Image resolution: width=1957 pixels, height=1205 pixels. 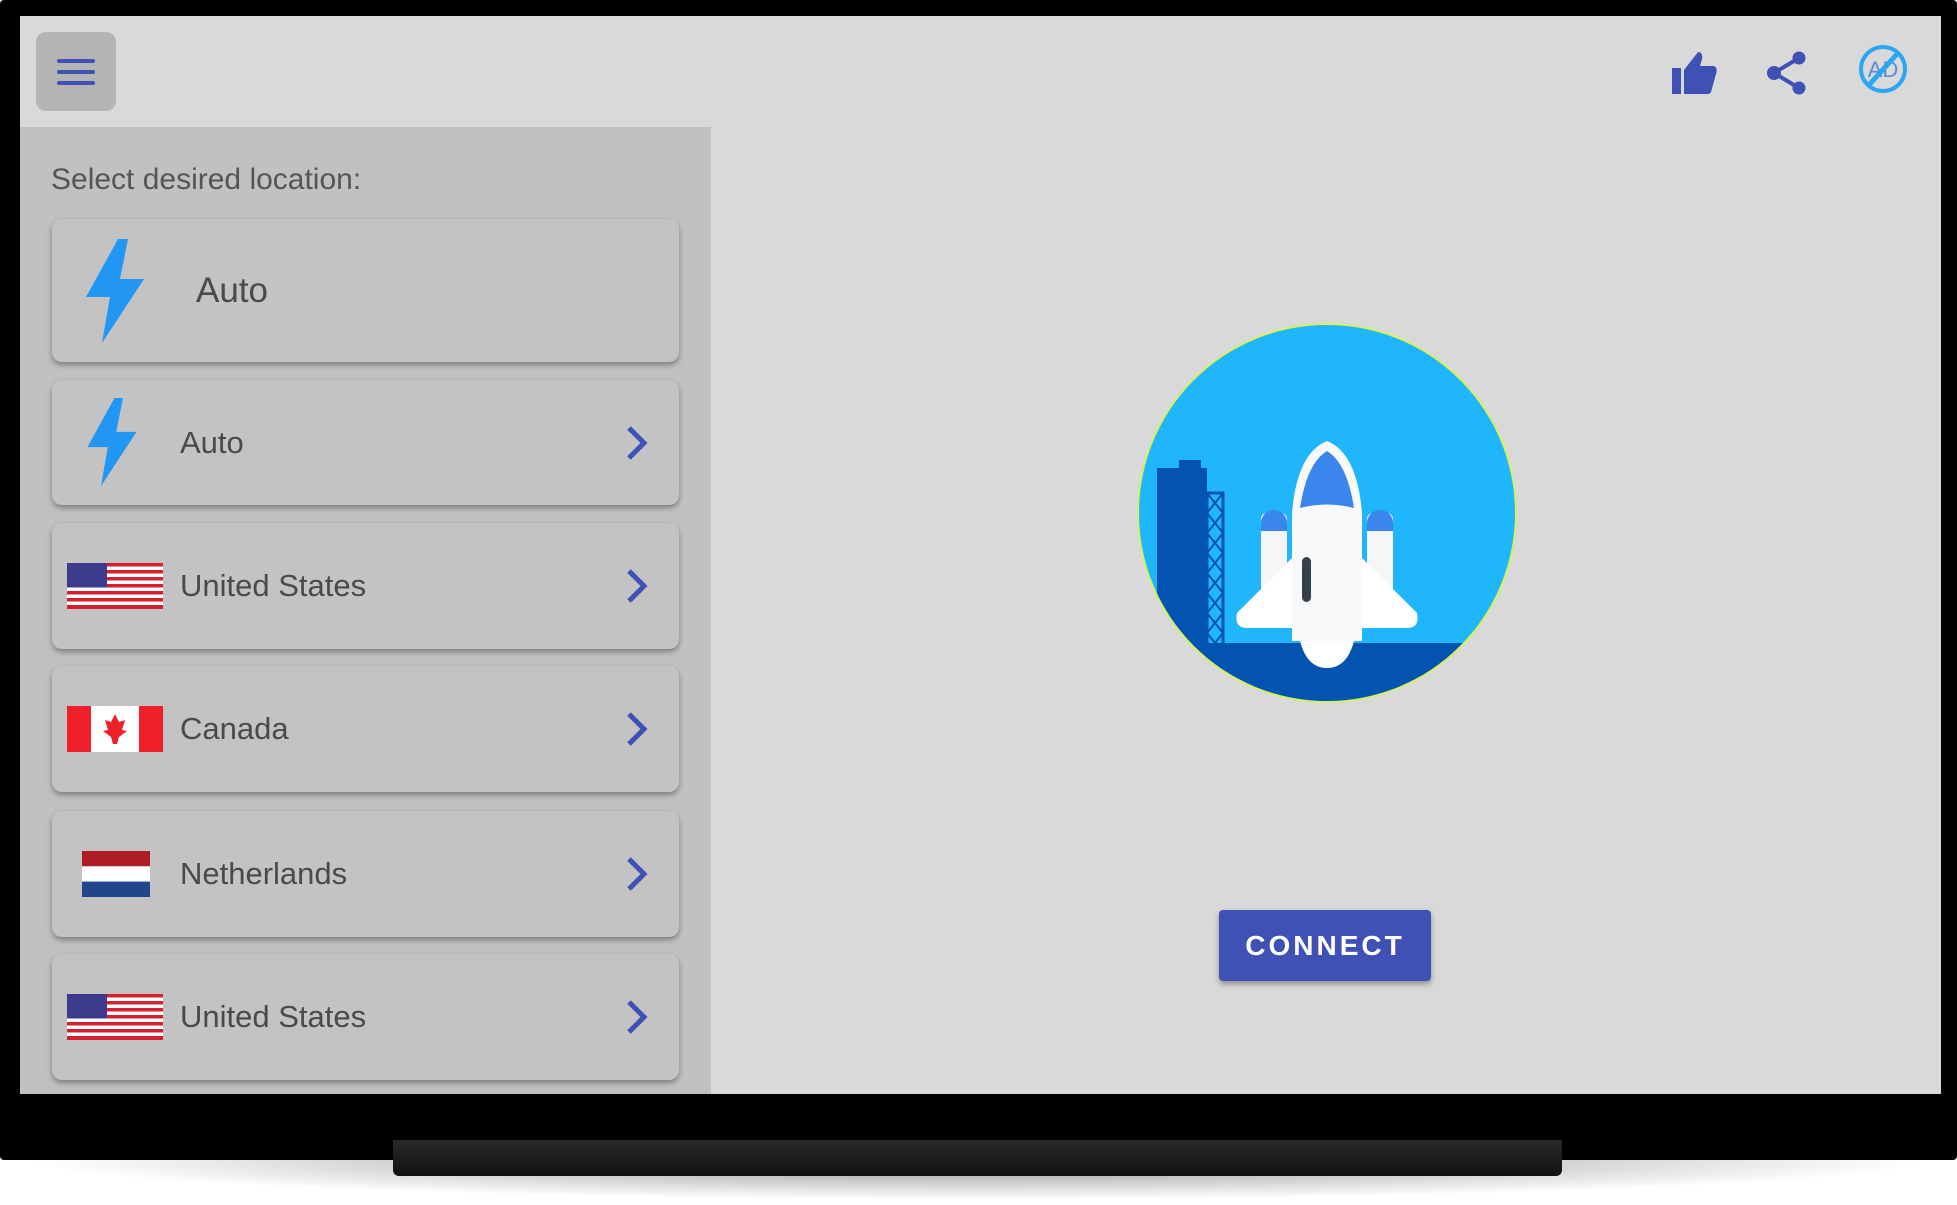 What do you see at coordinates (76, 60) in the screenshot?
I see `hamburger-menu-icon` at bounding box center [76, 60].